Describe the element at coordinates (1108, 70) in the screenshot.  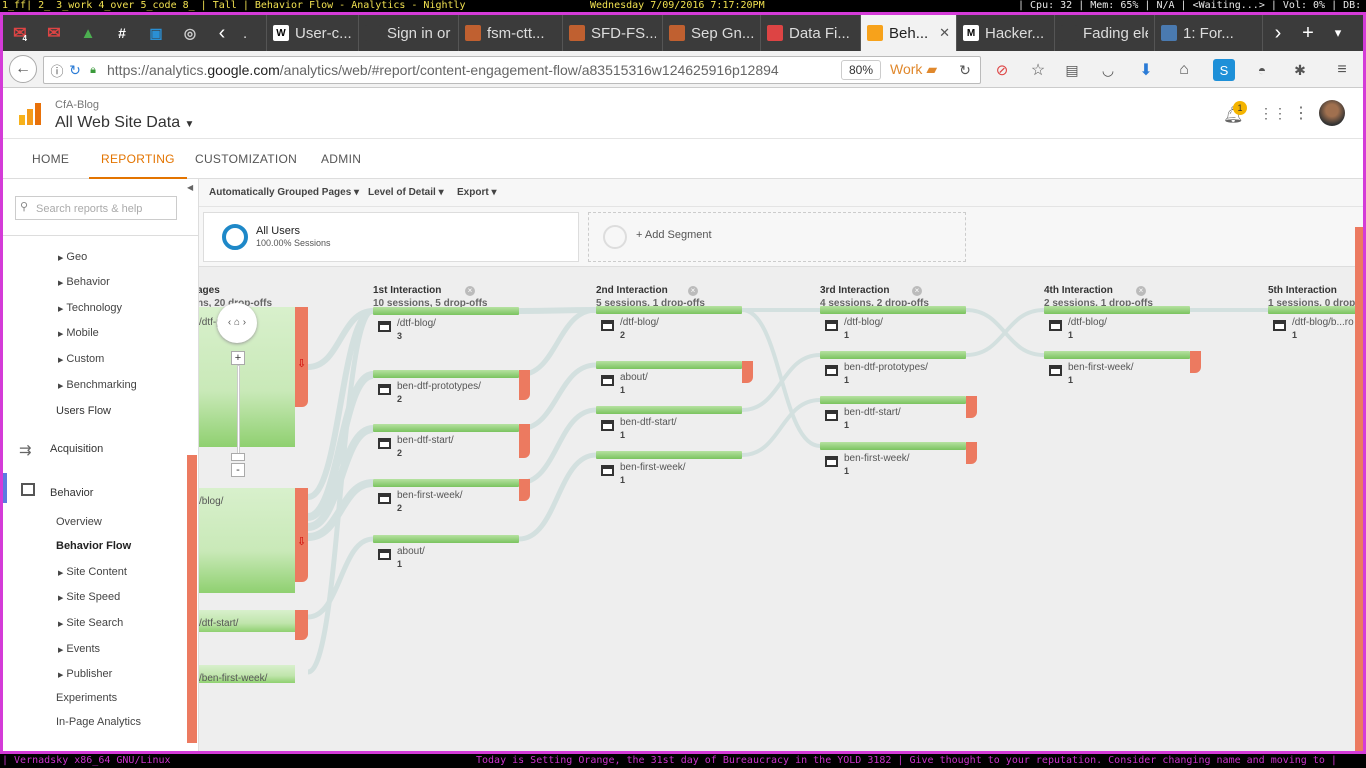
I see `pocket-icon: ◡` at that location.